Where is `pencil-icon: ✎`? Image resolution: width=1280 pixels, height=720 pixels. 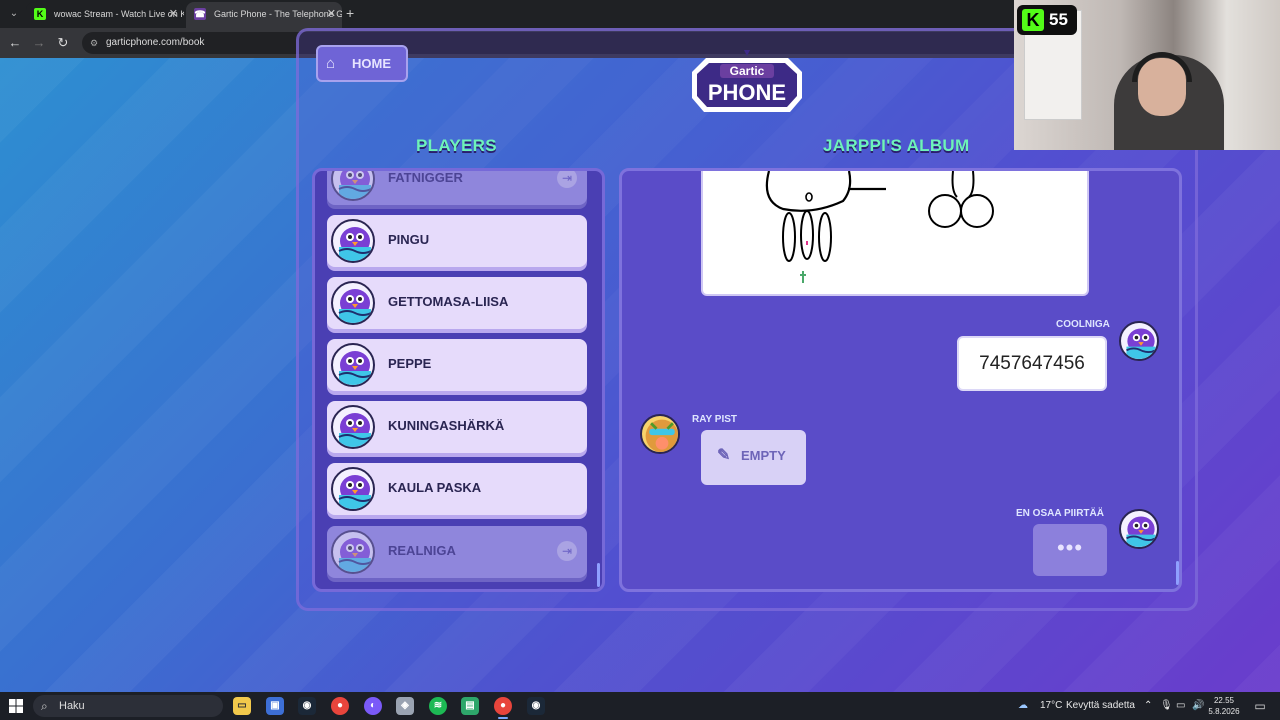 pencil-icon: ✎ is located at coordinates (724, 455).